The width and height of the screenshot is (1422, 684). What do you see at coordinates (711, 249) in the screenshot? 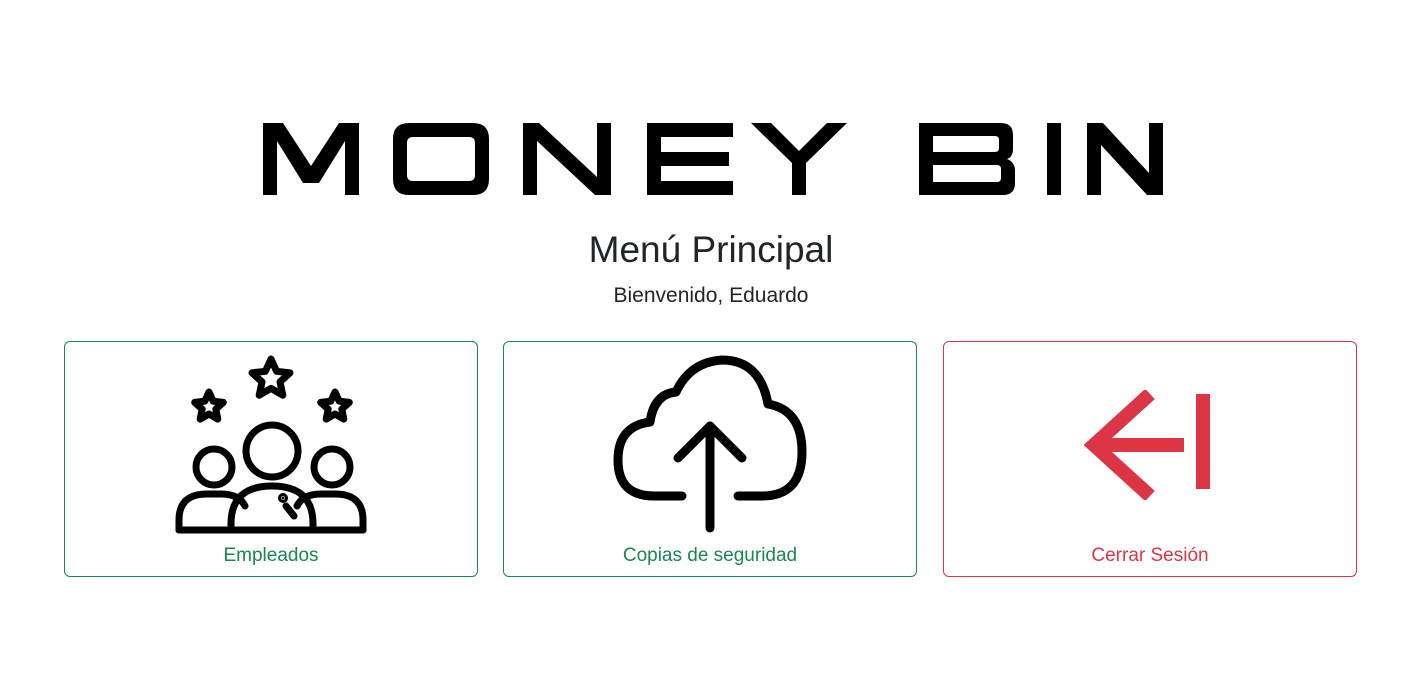
I see `page-title: Menú Principal` at bounding box center [711, 249].